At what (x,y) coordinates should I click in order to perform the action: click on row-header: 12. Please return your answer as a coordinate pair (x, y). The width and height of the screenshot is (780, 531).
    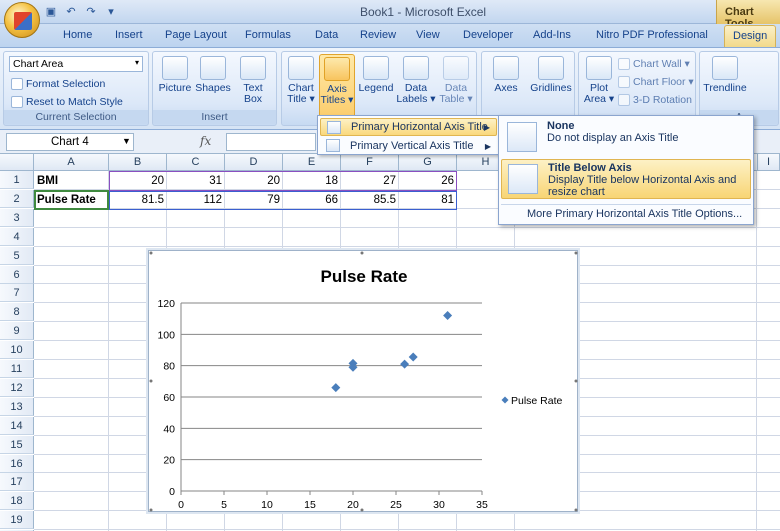
    Looking at the image, I should click on (17, 387).